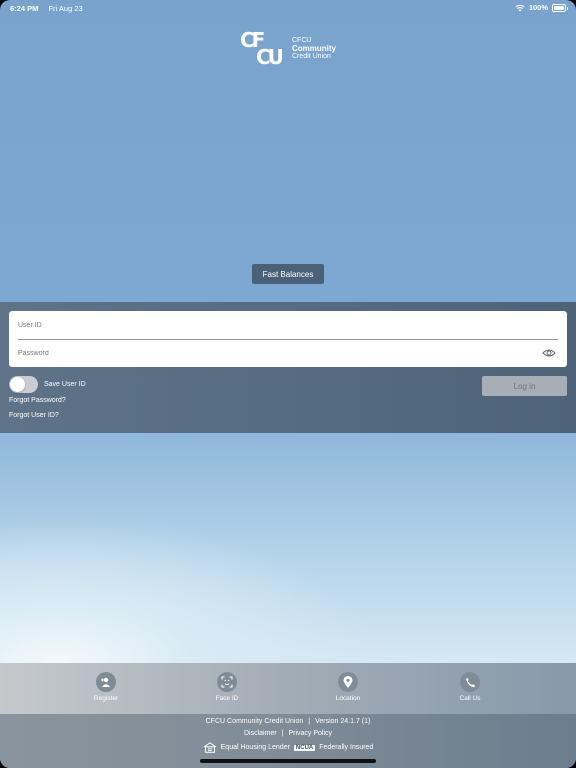 The width and height of the screenshot is (576, 768). Describe the element at coordinates (34, 415) in the screenshot. I see `forgot-user-id-link: Forgot User ID?` at that location.